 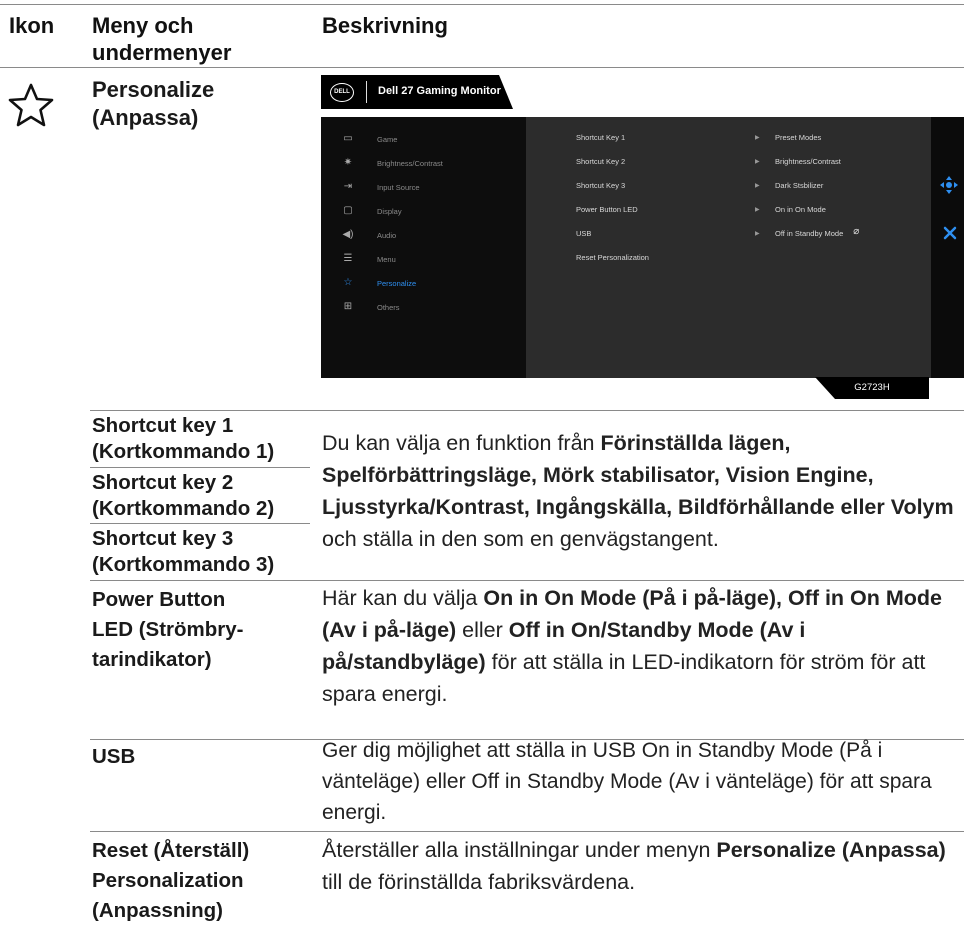 I want to click on osd-value-shortcut-2: Brightness/Contrast, so click(x=808, y=161).